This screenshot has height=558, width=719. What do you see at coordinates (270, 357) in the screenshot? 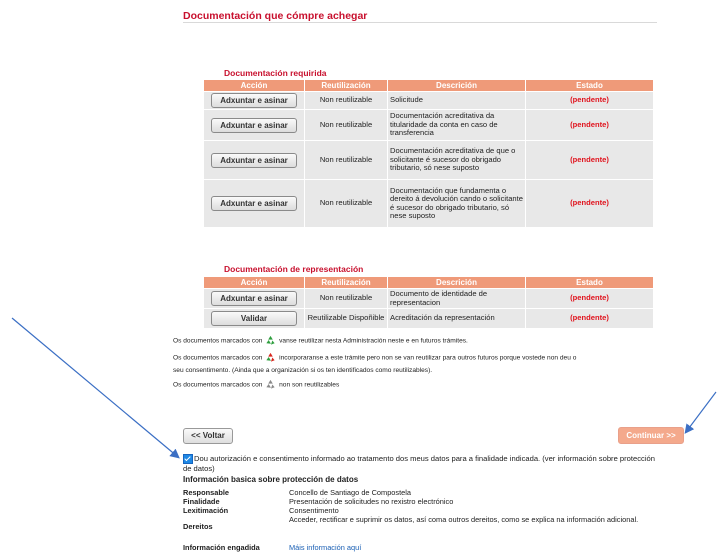
I see `recycle-red-icon` at bounding box center [270, 357].